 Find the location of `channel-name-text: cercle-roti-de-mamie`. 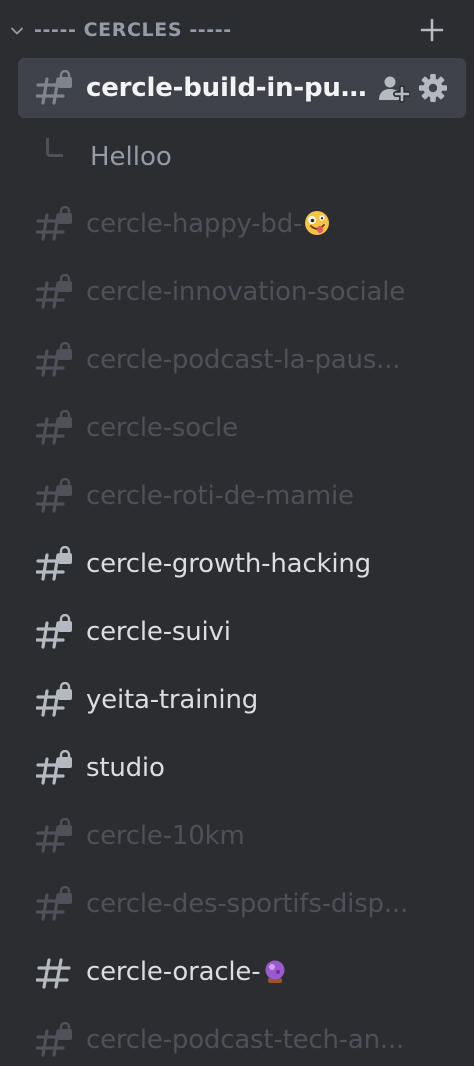

channel-name-text: cercle-roti-de-mamie is located at coordinates (220, 496).